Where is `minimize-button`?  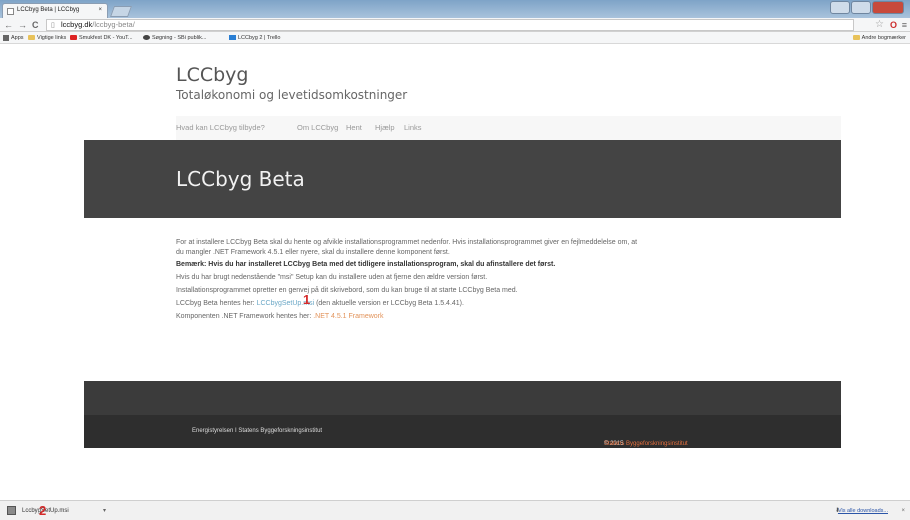 minimize-button is located at coordinates (840, 7).